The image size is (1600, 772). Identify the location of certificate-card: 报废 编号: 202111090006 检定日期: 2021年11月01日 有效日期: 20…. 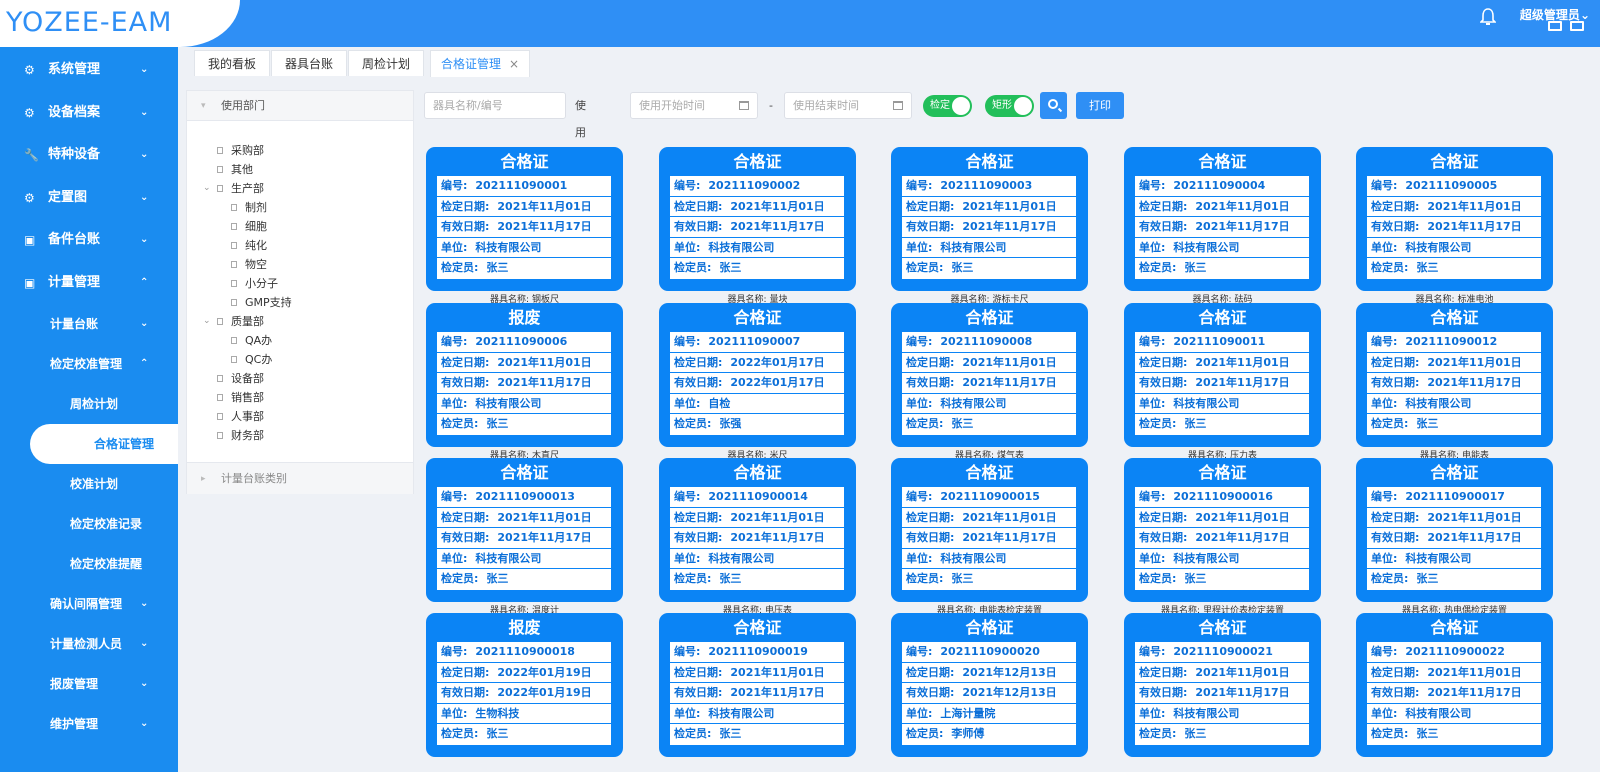
(524, 375).